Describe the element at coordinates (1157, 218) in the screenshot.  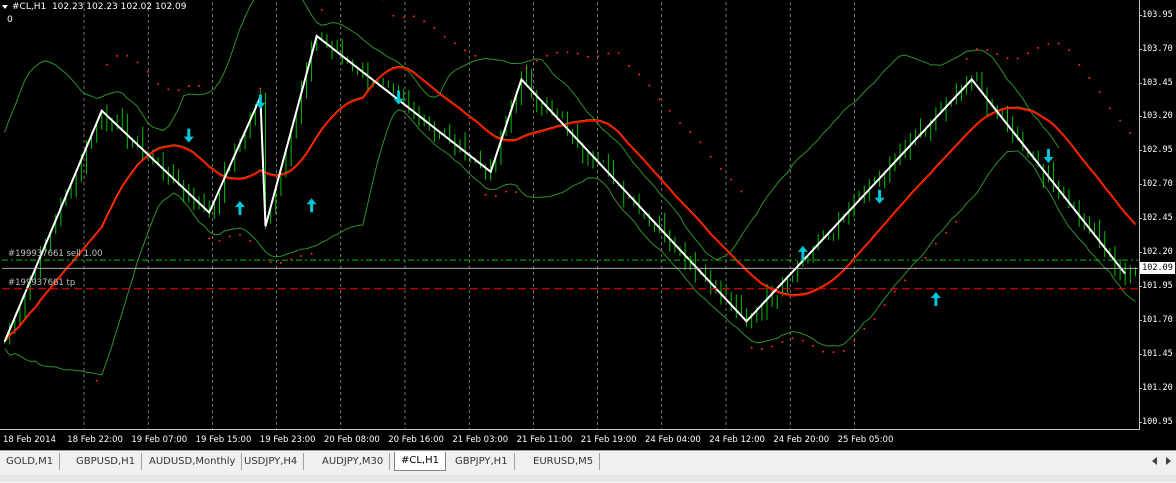
I see `price-tick-label: 102.45` at that location.